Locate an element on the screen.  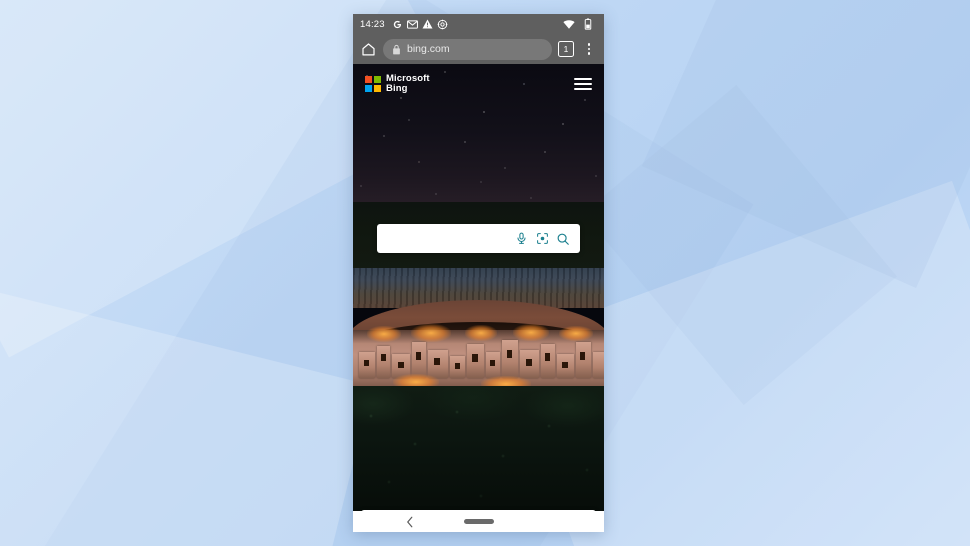
gesture-pill is located at coordinates (478, 521).